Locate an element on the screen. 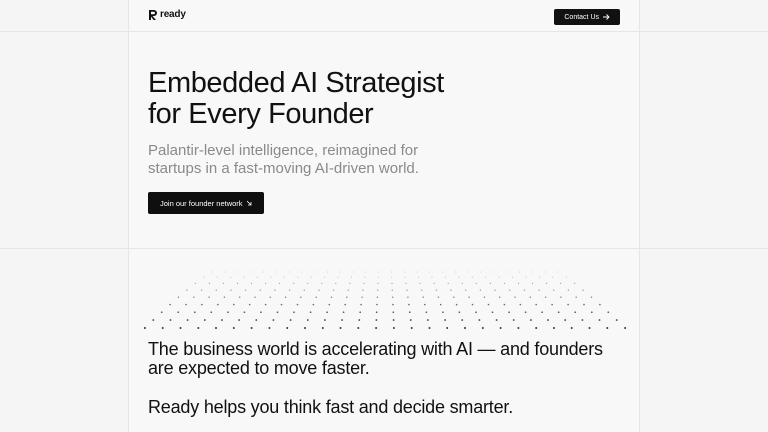 The height and width of the screenshot is (432, 768). join-founder-network-button: Join our founder network is located at coordinates (206, 203).